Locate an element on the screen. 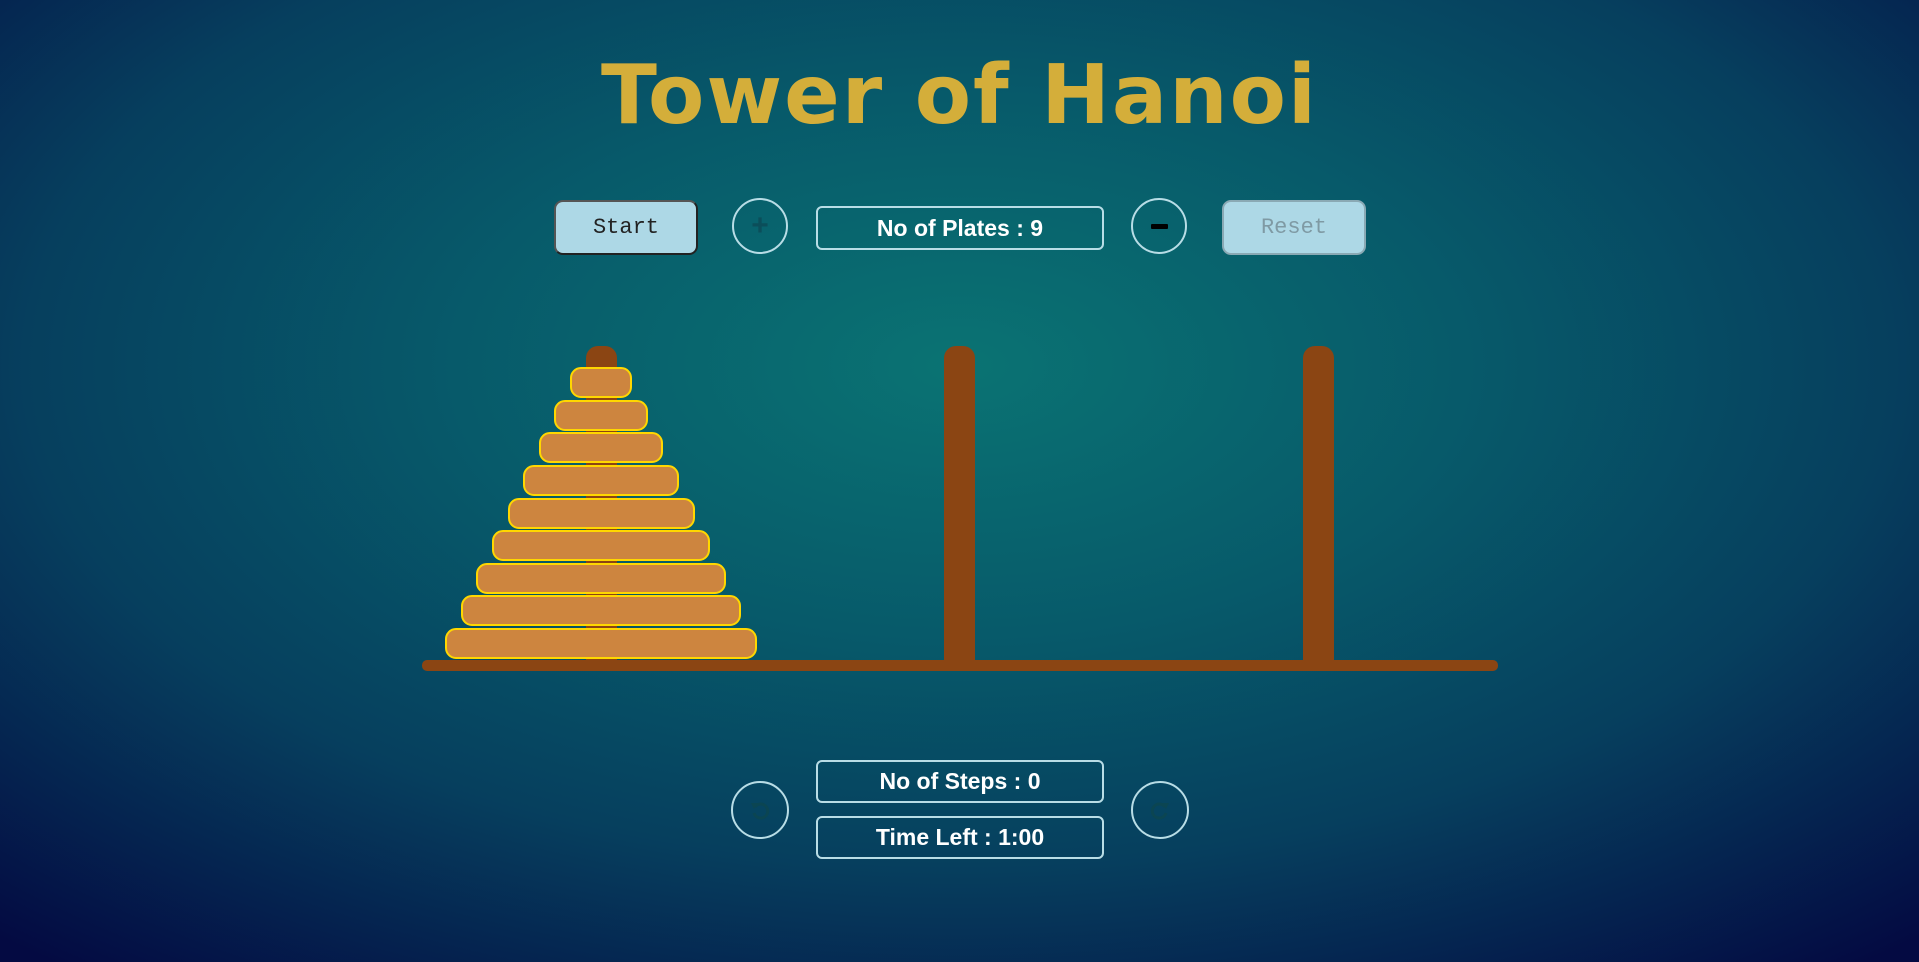 Image resolution: width=1919 pixels, height=962 pixels. base is located at coordinates (960, 665).